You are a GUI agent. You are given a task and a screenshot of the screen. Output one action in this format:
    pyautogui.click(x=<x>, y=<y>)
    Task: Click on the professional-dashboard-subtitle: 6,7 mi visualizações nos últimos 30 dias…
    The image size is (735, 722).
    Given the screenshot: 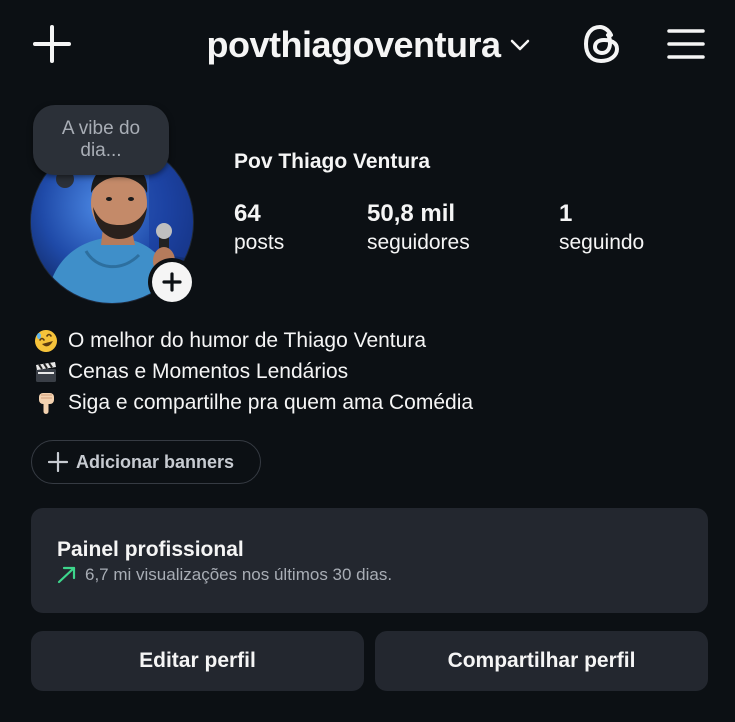 What is the action you would take?
    pyautogui.click(x=224, y=575)
    